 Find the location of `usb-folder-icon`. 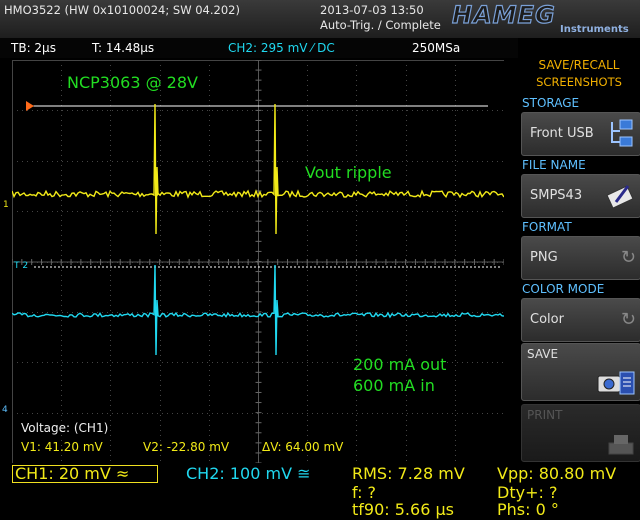

usb-folder-icon is located at coordinates (622, 133).